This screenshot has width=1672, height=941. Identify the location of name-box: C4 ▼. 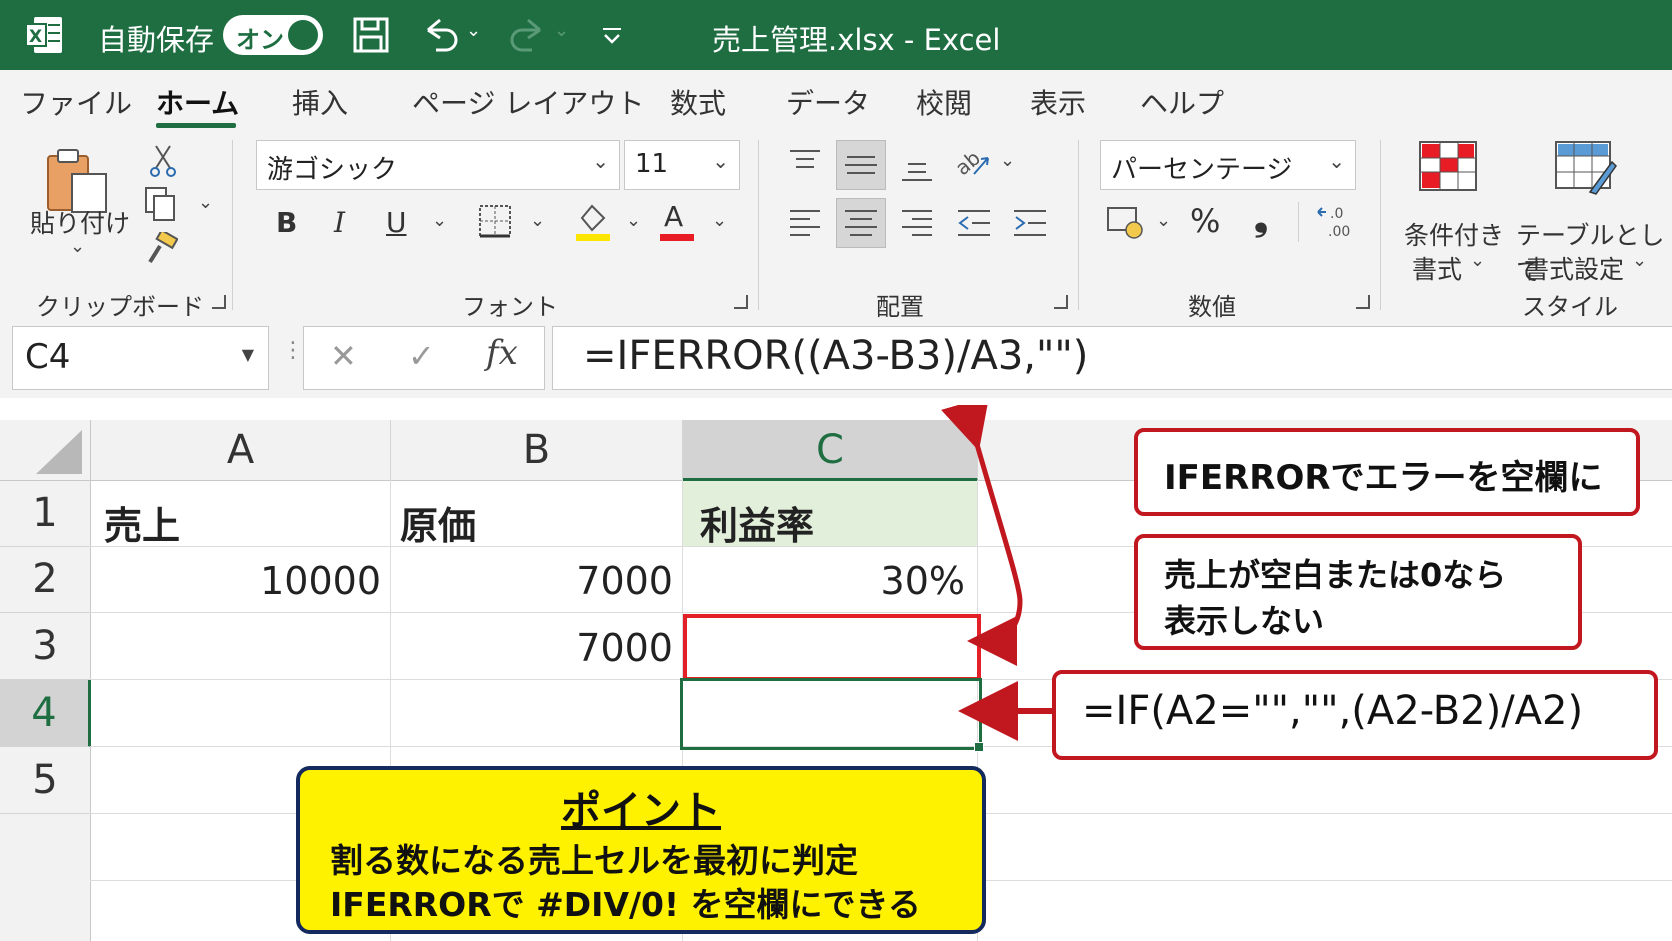
(140, 358).